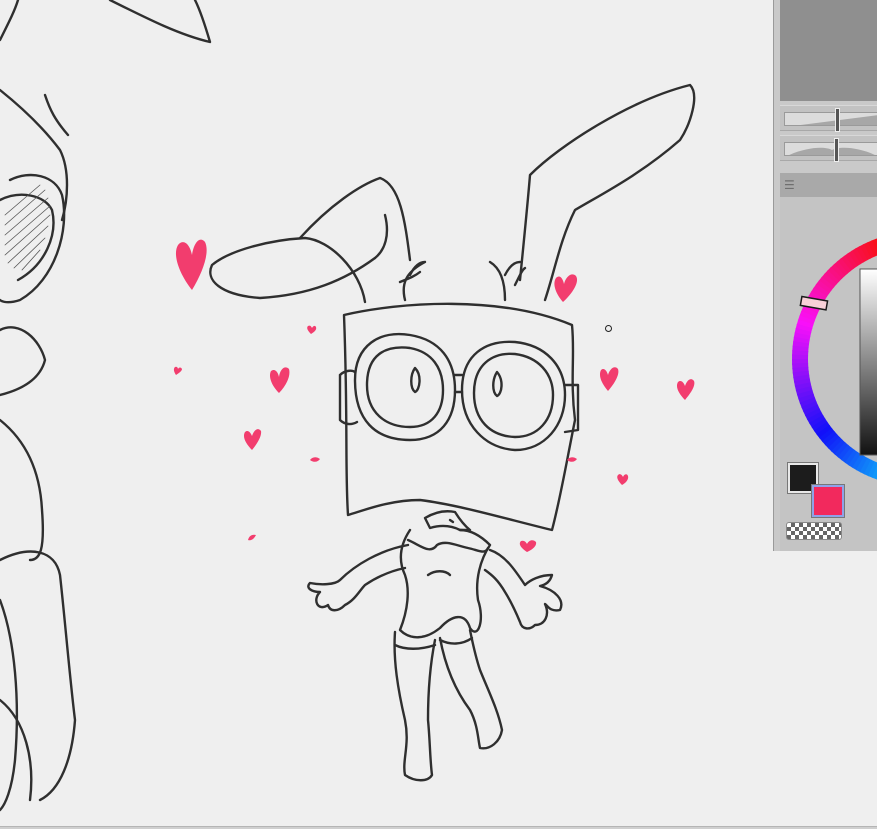  What do you see at coordinates (836, 150) in the screenshot?
I see `brush-opacity-thumb` at bounding box center [836, 150].